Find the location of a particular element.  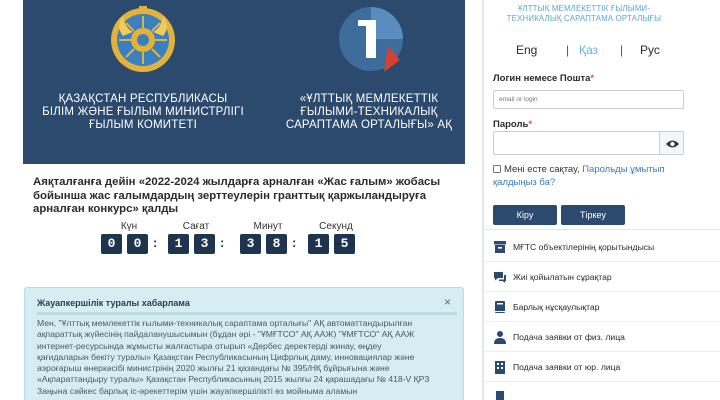

login-button: Кіру is located at coordinates (525, 215).